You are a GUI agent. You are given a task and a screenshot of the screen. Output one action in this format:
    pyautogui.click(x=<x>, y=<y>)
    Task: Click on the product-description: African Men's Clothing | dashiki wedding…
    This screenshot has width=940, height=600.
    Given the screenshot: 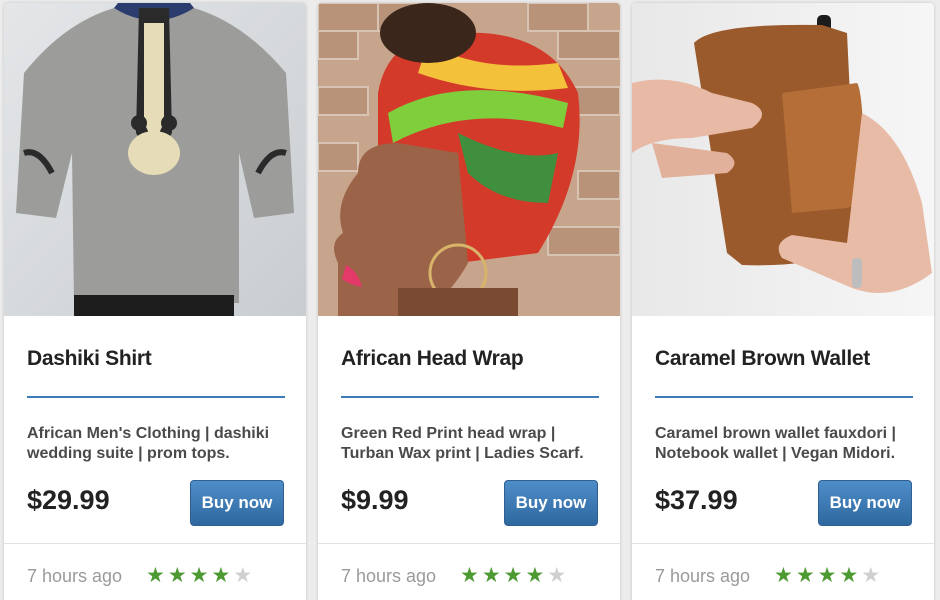 What is the action you would take?
    pyautogui.click(x=148, y=443)
    